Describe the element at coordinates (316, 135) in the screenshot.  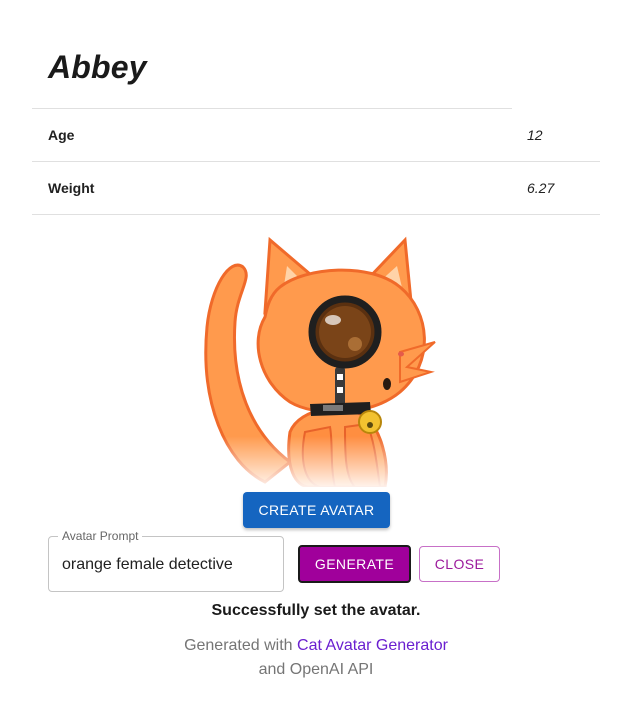
I see `table-row: Age 12` at that location.